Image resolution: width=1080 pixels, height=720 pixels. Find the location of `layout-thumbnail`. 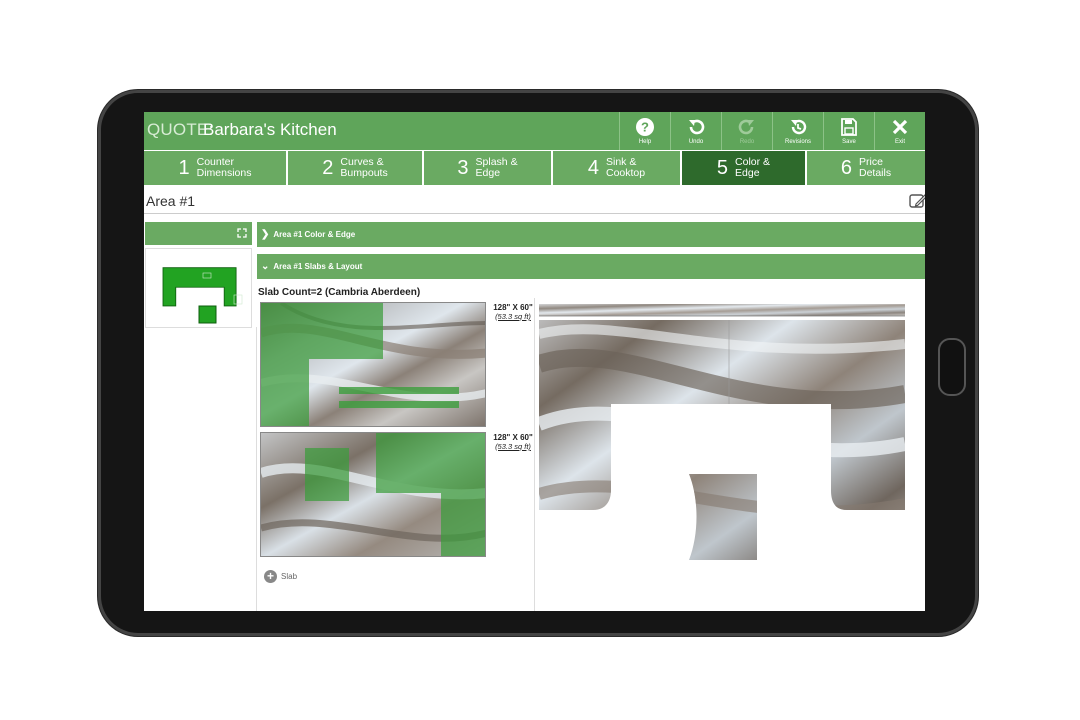

layout-thumbnail is located at coordinates (198, 288).